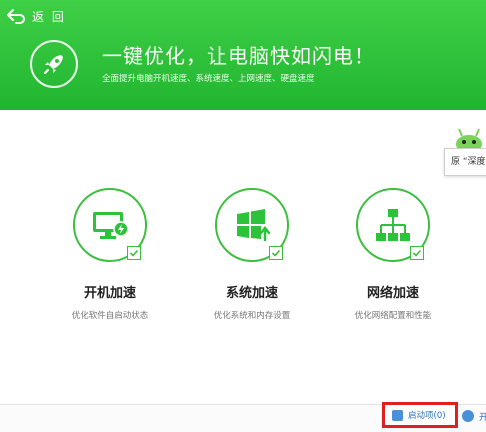 The width and height of the screenshot is (486, 432). Describe the element at coordinates (16, 16) in the screenshot. I see `back-arrow-icon` at that location.